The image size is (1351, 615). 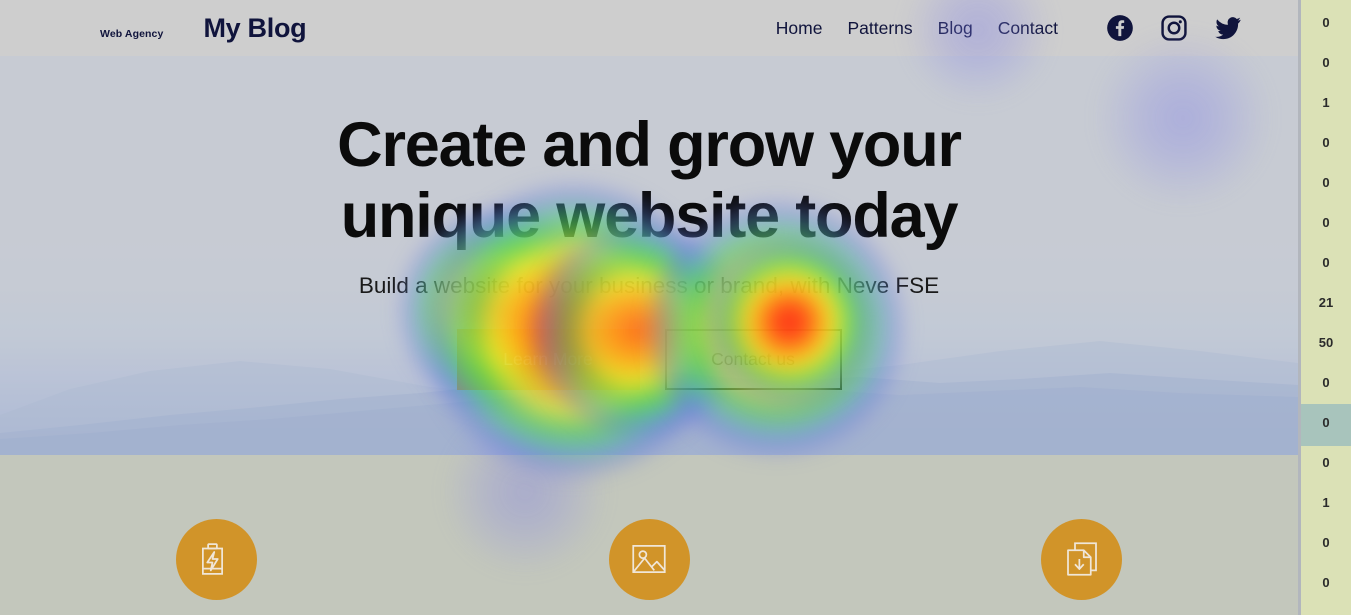 What do you see at coordinates (649, 360) in the screenshot?
I see `hero-cta-group: Learn More Contact us` at bounding box center [649, 360].